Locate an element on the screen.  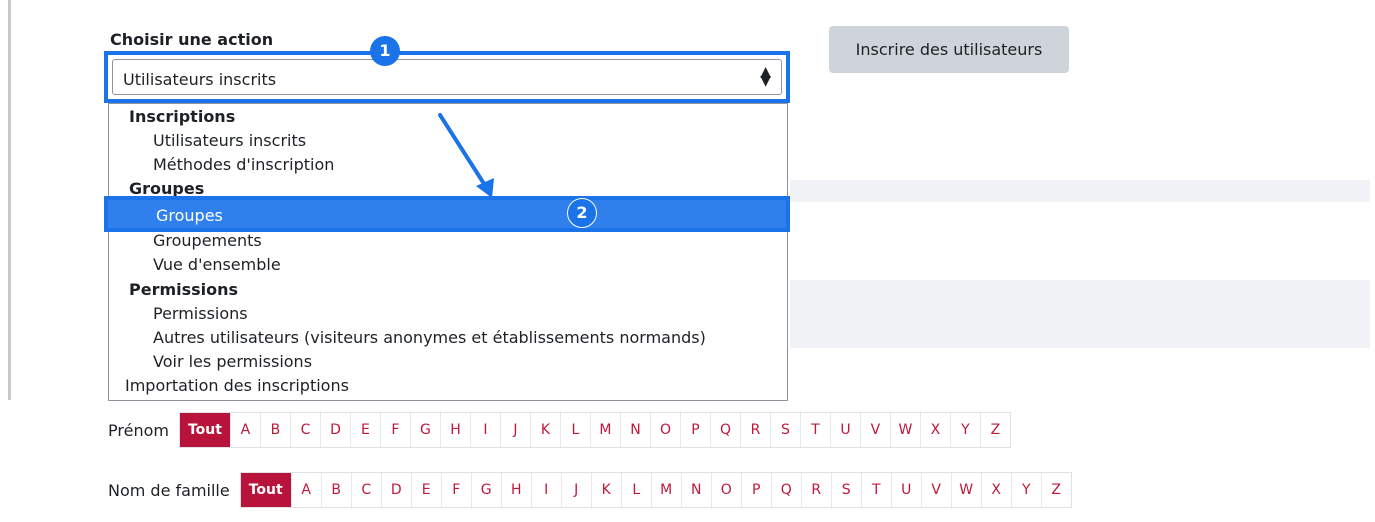
first-name-letter: S is located at coordinates (784, 430).